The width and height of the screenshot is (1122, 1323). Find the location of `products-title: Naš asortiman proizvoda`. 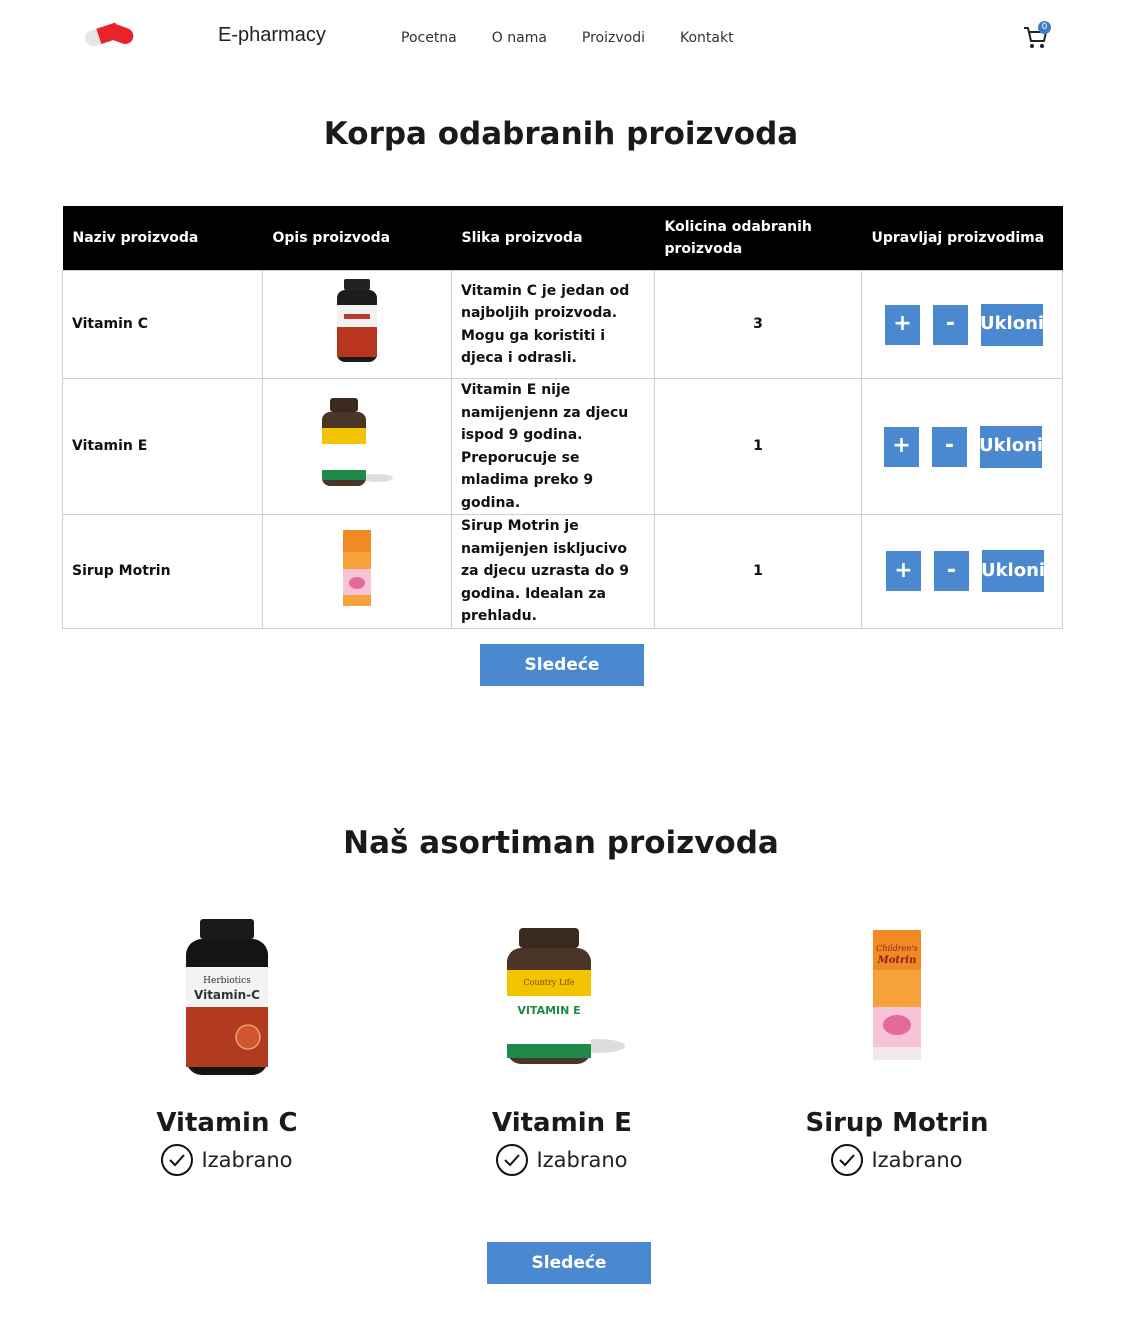

products-title: Naš asortiman proizvoda is located at coordinates (561, 843).